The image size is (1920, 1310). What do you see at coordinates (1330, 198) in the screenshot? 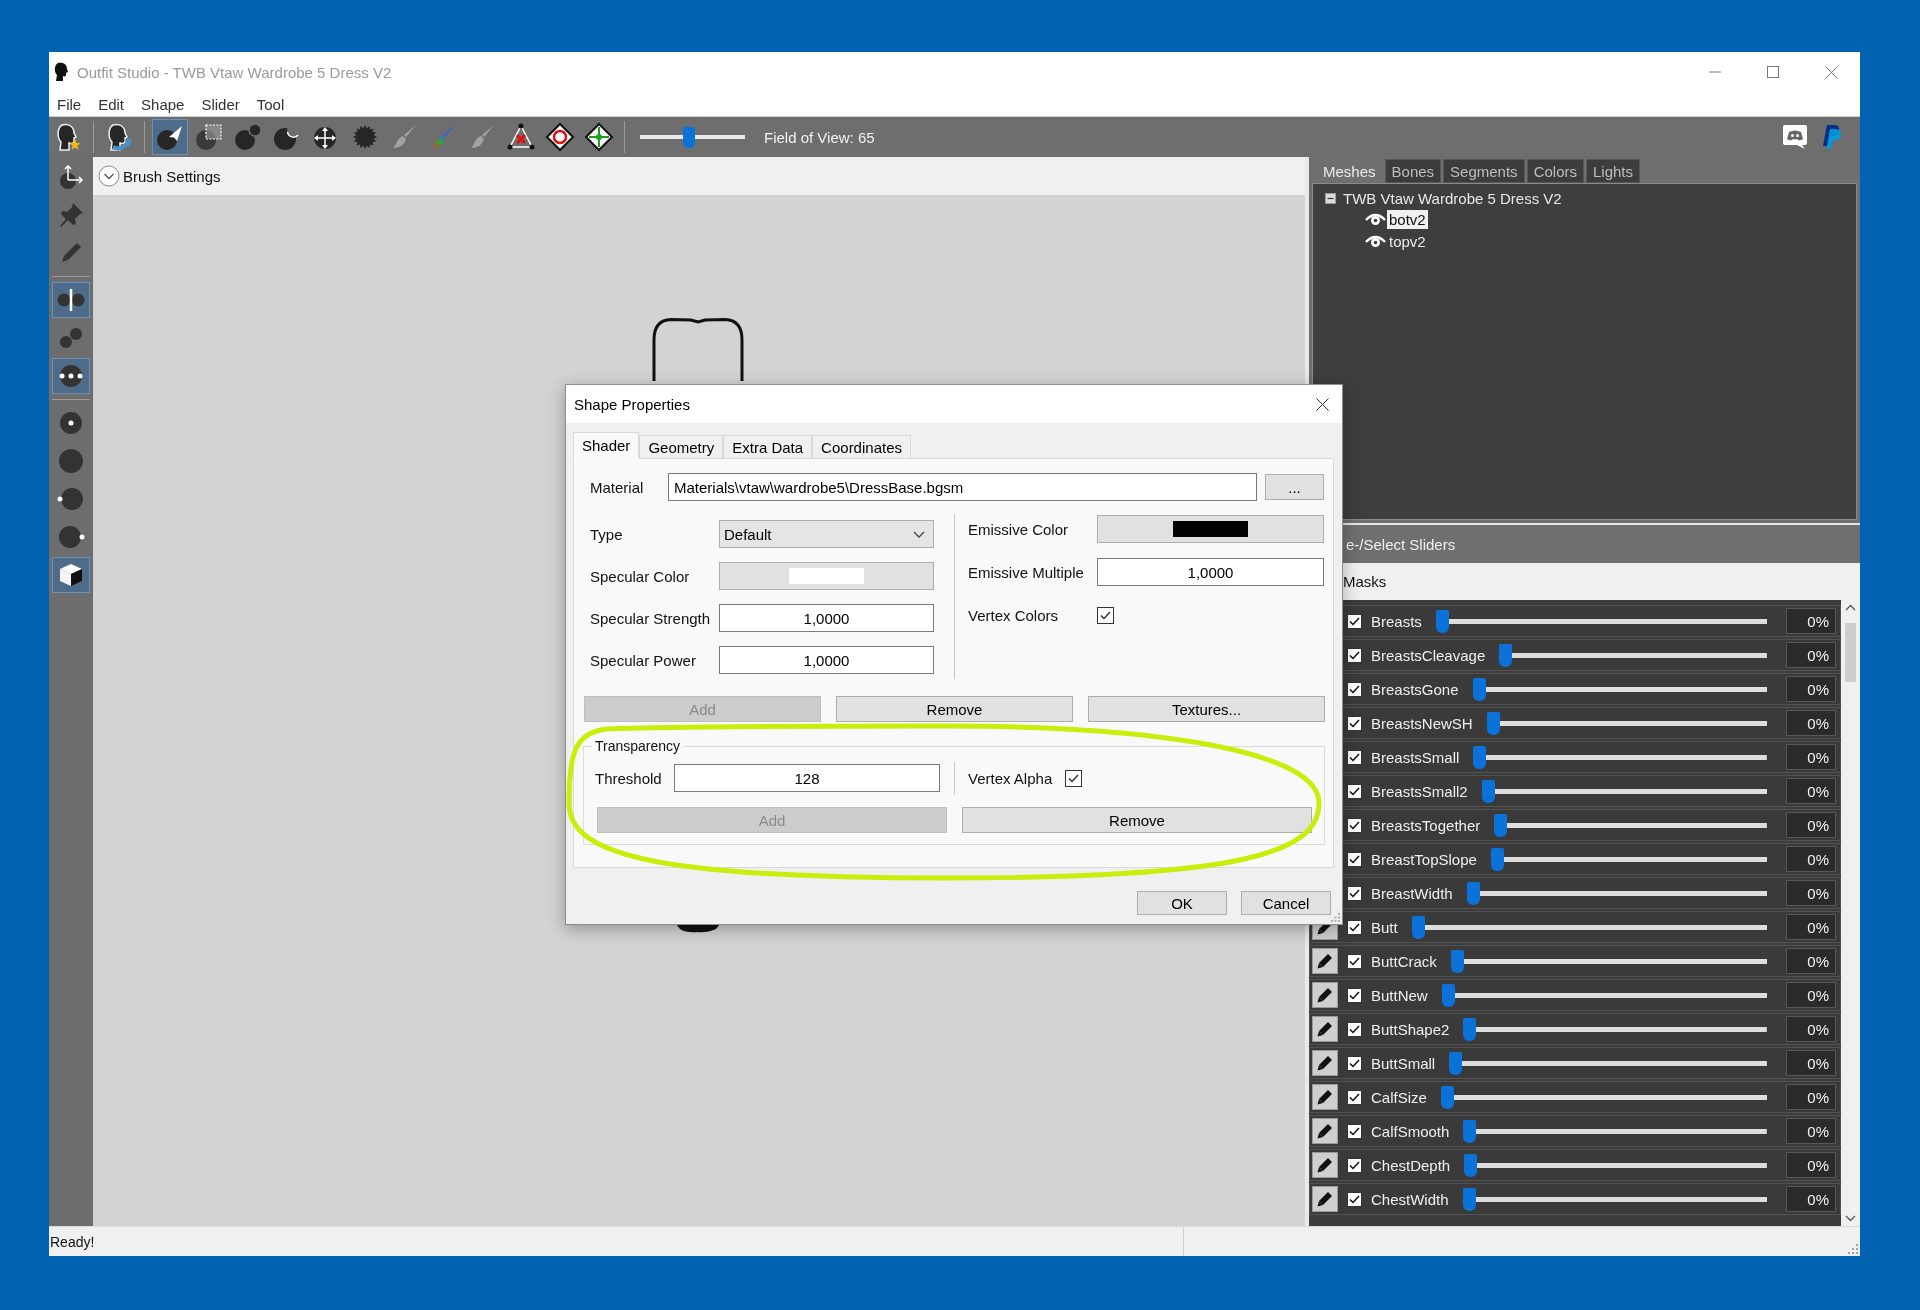
I see `minus-box-icon` at bounding box center [1330, 198].